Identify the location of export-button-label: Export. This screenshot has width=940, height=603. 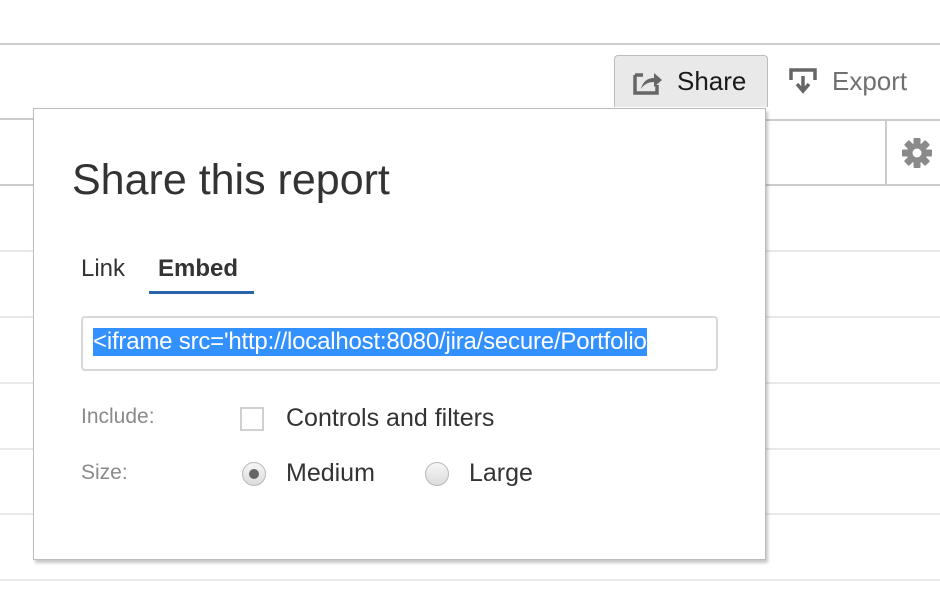
(870, 80).